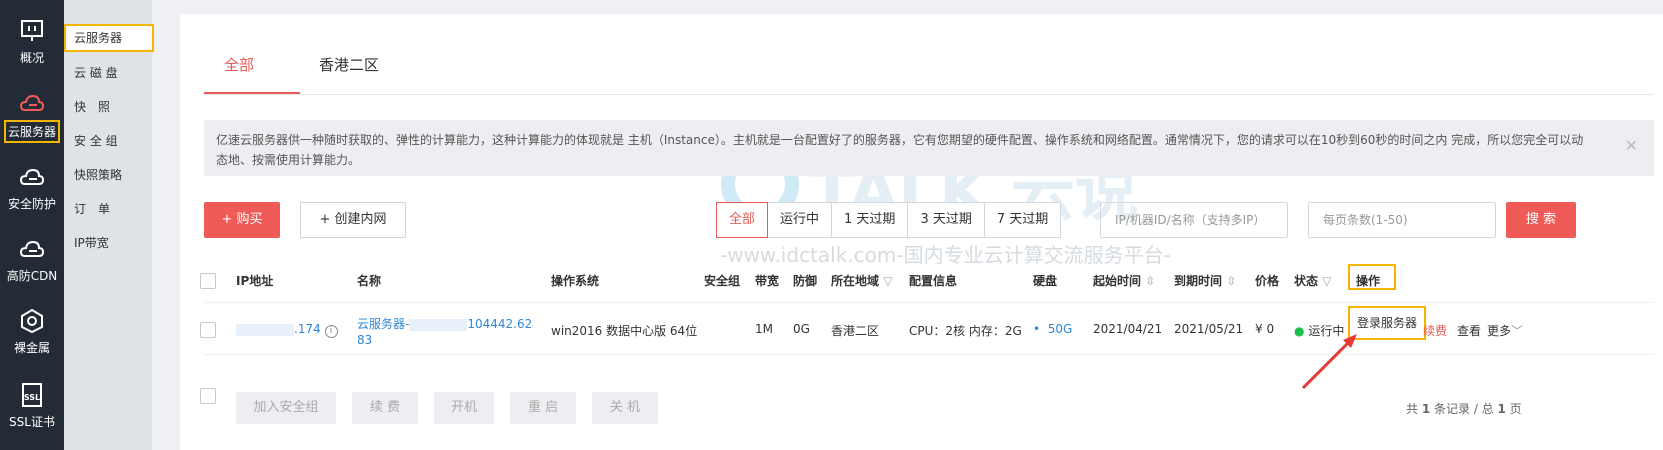 This screenshot has width=1663, height=450. What do you see at coordinates (255, 281) in the screenshot?
I see `th-ip: IP地址` at bounding box center [255, 281].